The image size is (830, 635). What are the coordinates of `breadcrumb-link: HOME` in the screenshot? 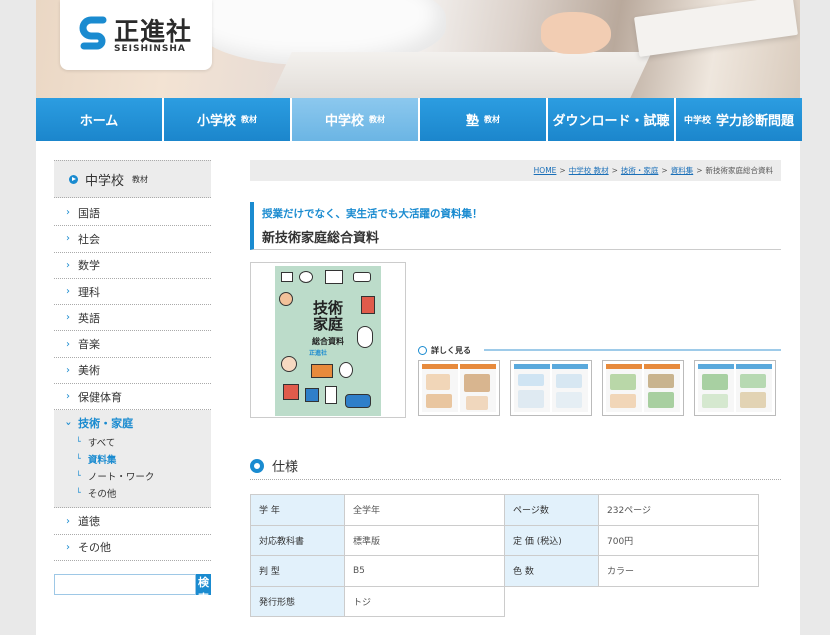 It's located at (545, 170).